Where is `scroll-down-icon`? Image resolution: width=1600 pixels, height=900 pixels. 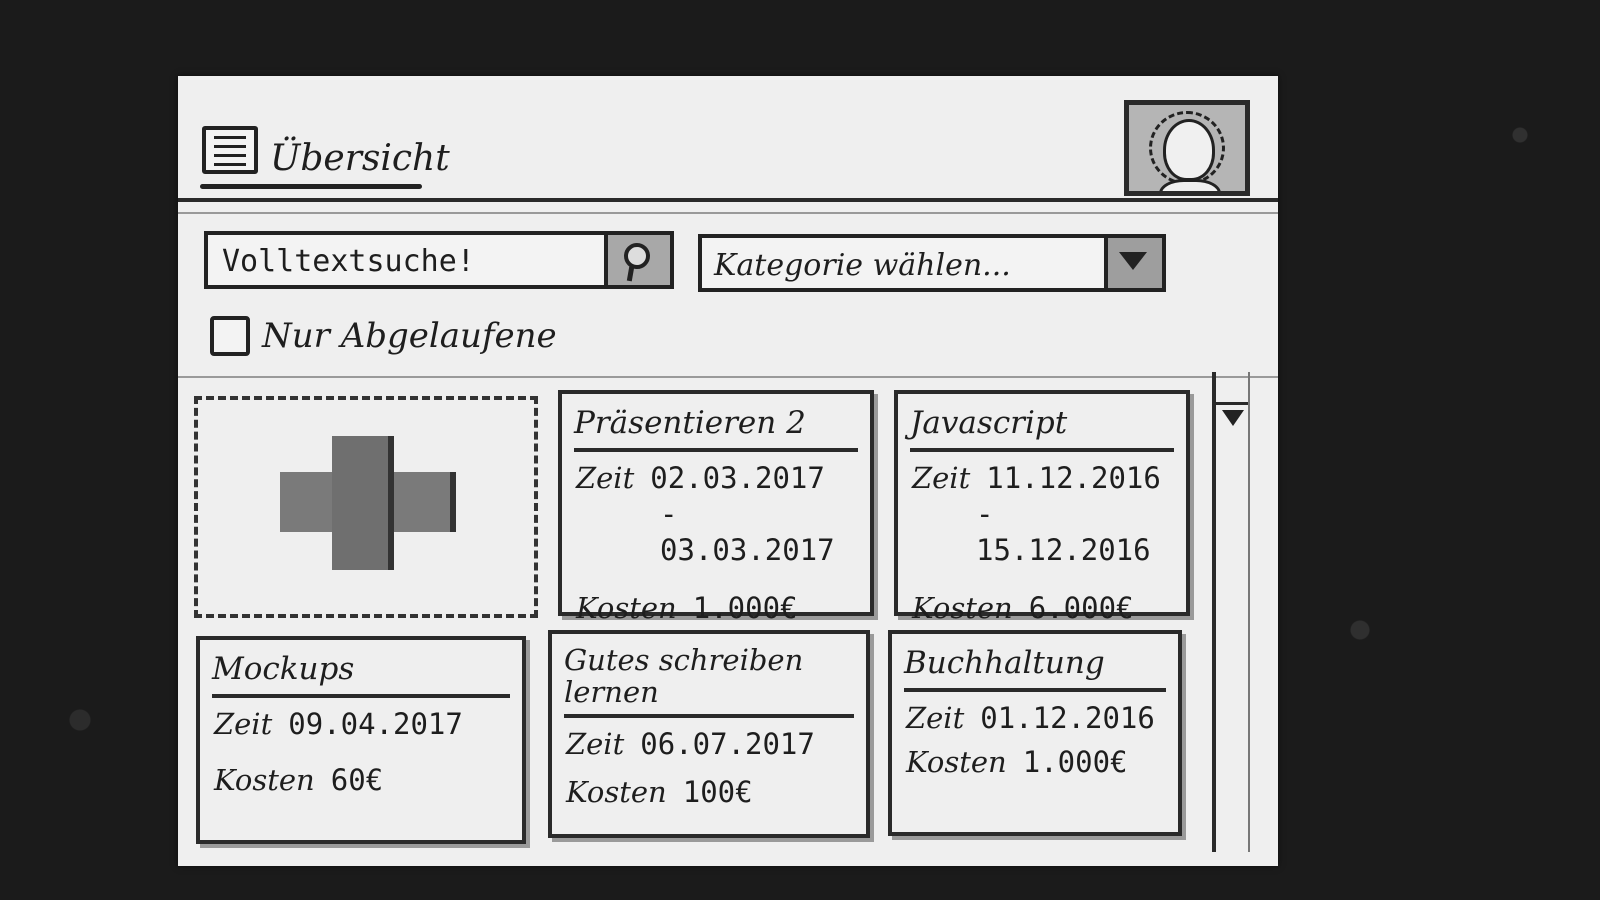
scroll-down-icon is located at coordinates (1233, 418).